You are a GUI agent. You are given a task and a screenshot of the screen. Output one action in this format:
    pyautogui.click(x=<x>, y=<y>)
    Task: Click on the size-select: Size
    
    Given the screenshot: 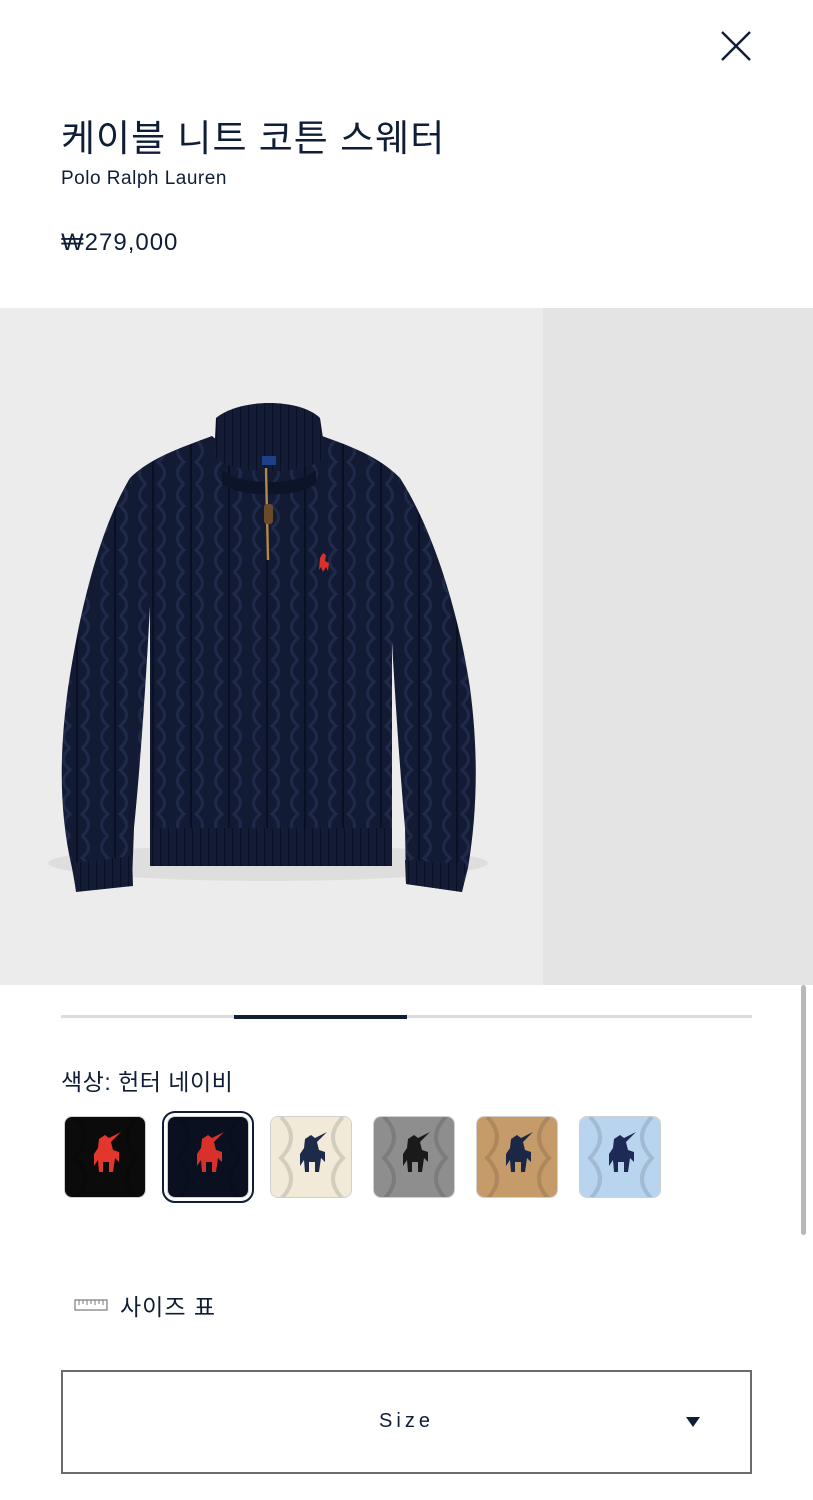 What is the action you would take?
    pyautogui.click(x=406, y=1422)
    